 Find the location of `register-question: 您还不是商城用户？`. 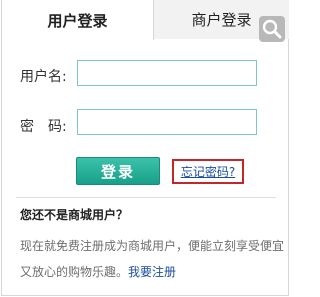

register-question: 您还不是商城用户？ is located at coordinates (74, 215).